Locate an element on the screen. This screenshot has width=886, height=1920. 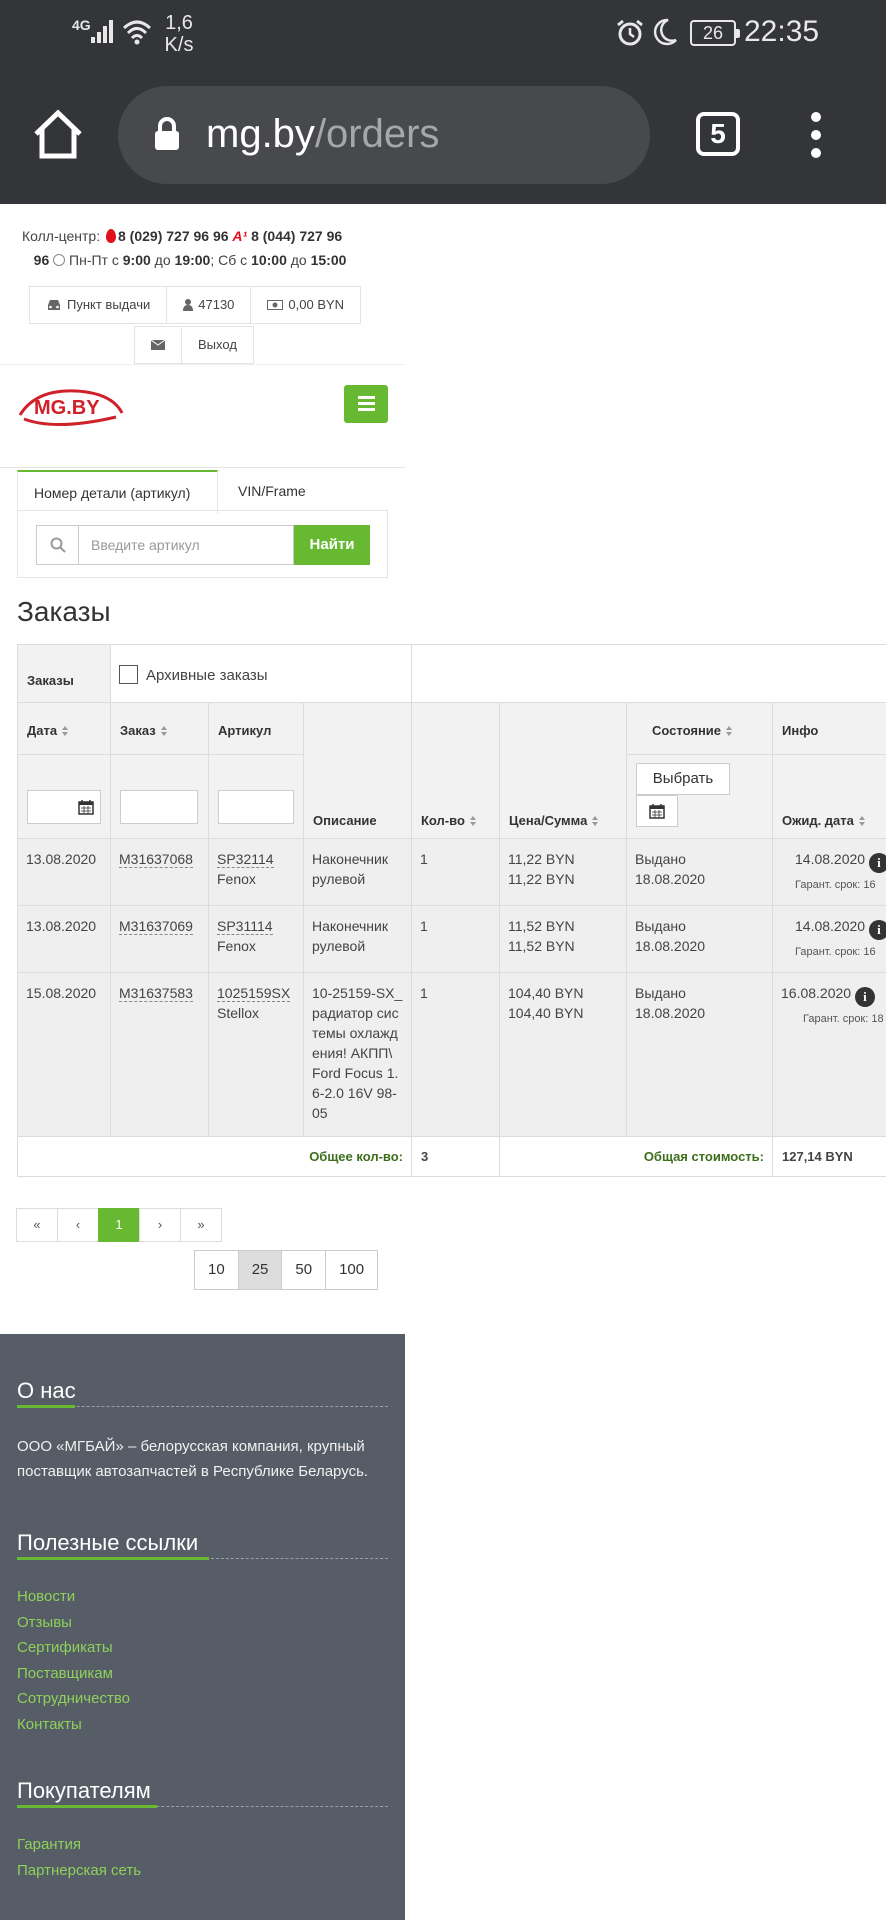
network-type: 4G is located at coordinates (81, 25).